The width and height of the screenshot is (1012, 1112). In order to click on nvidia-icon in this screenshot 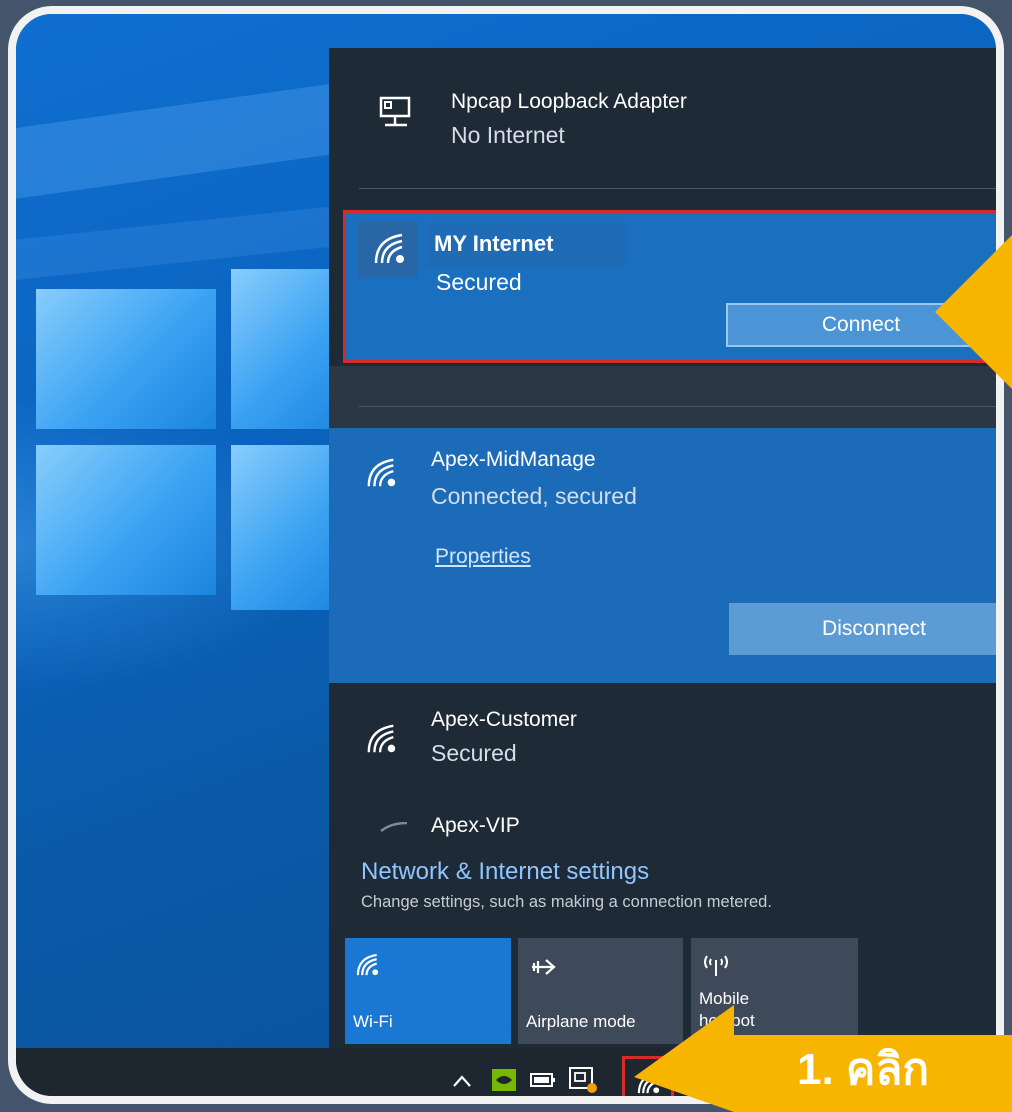, I will do `click(504, 1080)`.